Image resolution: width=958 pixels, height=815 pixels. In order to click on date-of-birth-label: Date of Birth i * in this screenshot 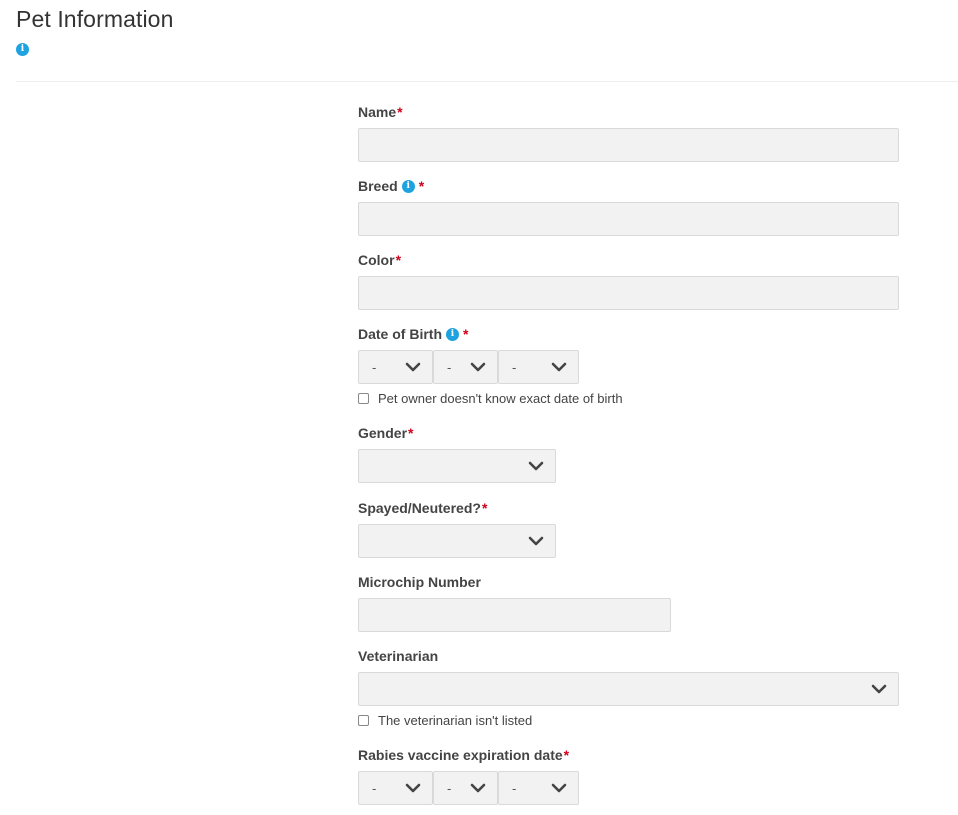, I will do `click(413, 334)`.